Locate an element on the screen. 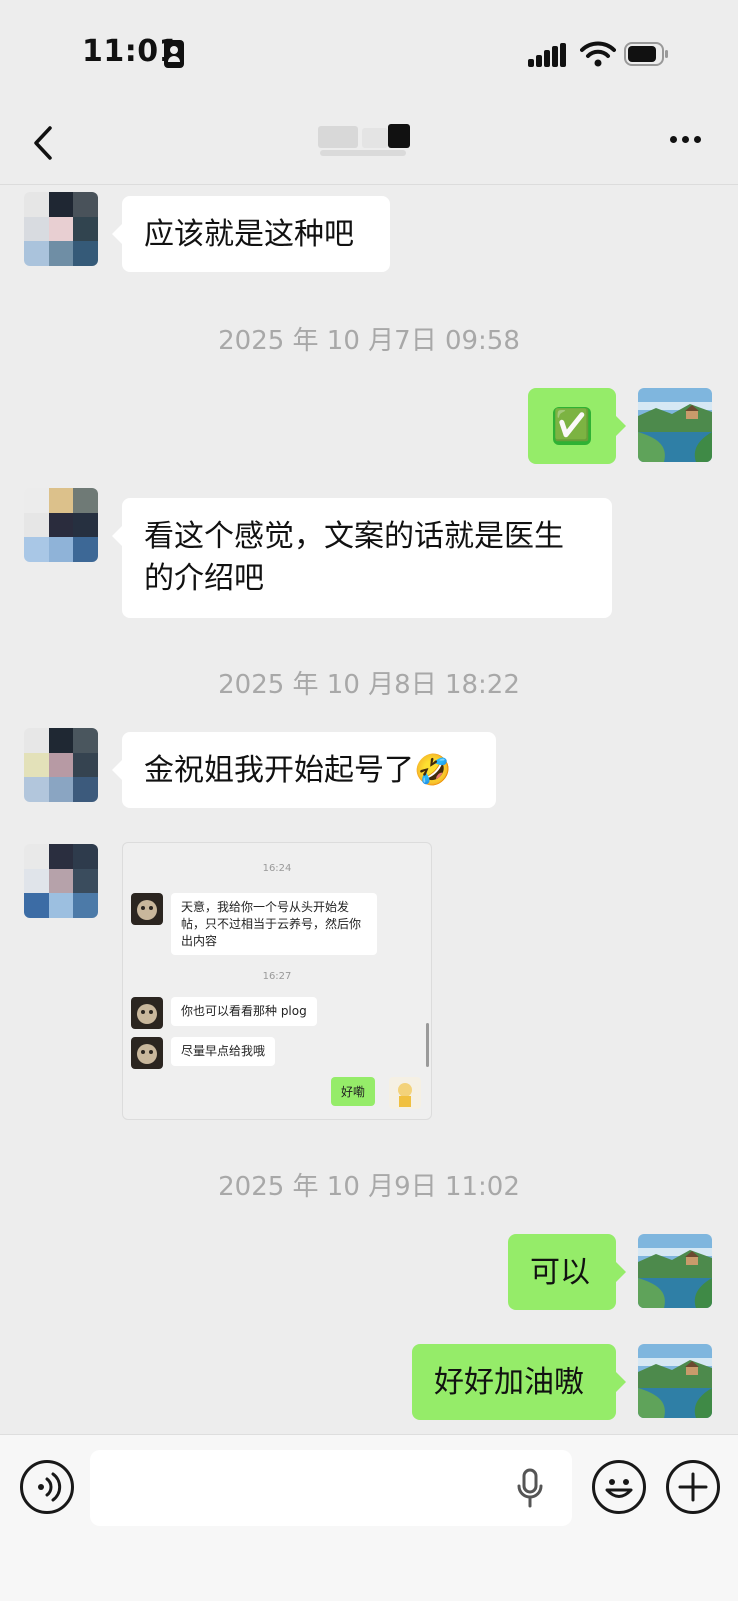 This screenshot has height=1601, width=738. message-text: 应该就是这种吧 is located at coordinates (249, 234).